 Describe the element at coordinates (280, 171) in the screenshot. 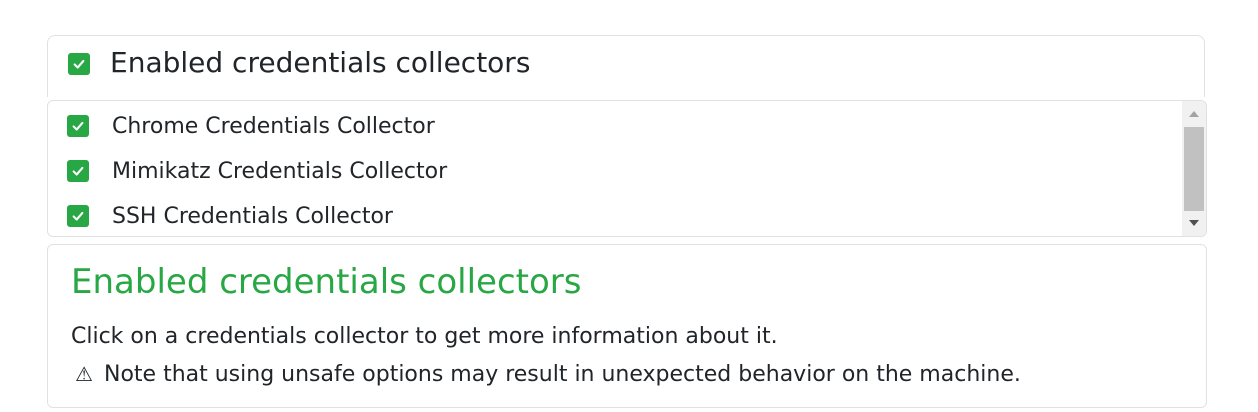

I see `collector-label: Mimikatz Credentials Collector` at that location.